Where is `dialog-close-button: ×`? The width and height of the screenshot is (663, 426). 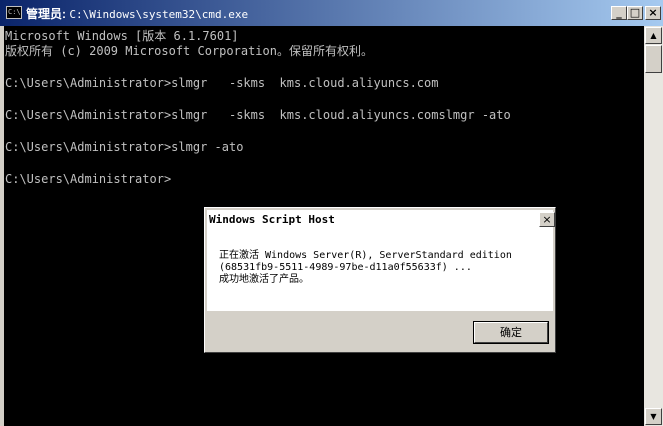 dialog-close-button: × is located at coordinates (547, 219).